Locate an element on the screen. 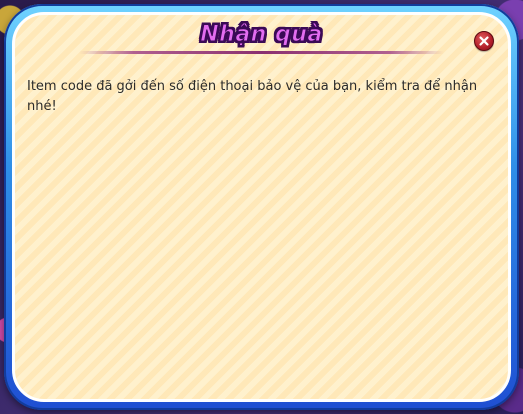 The image size is (523, 414). dialog-title: Nhận quà is located at coordinates (261, 35).